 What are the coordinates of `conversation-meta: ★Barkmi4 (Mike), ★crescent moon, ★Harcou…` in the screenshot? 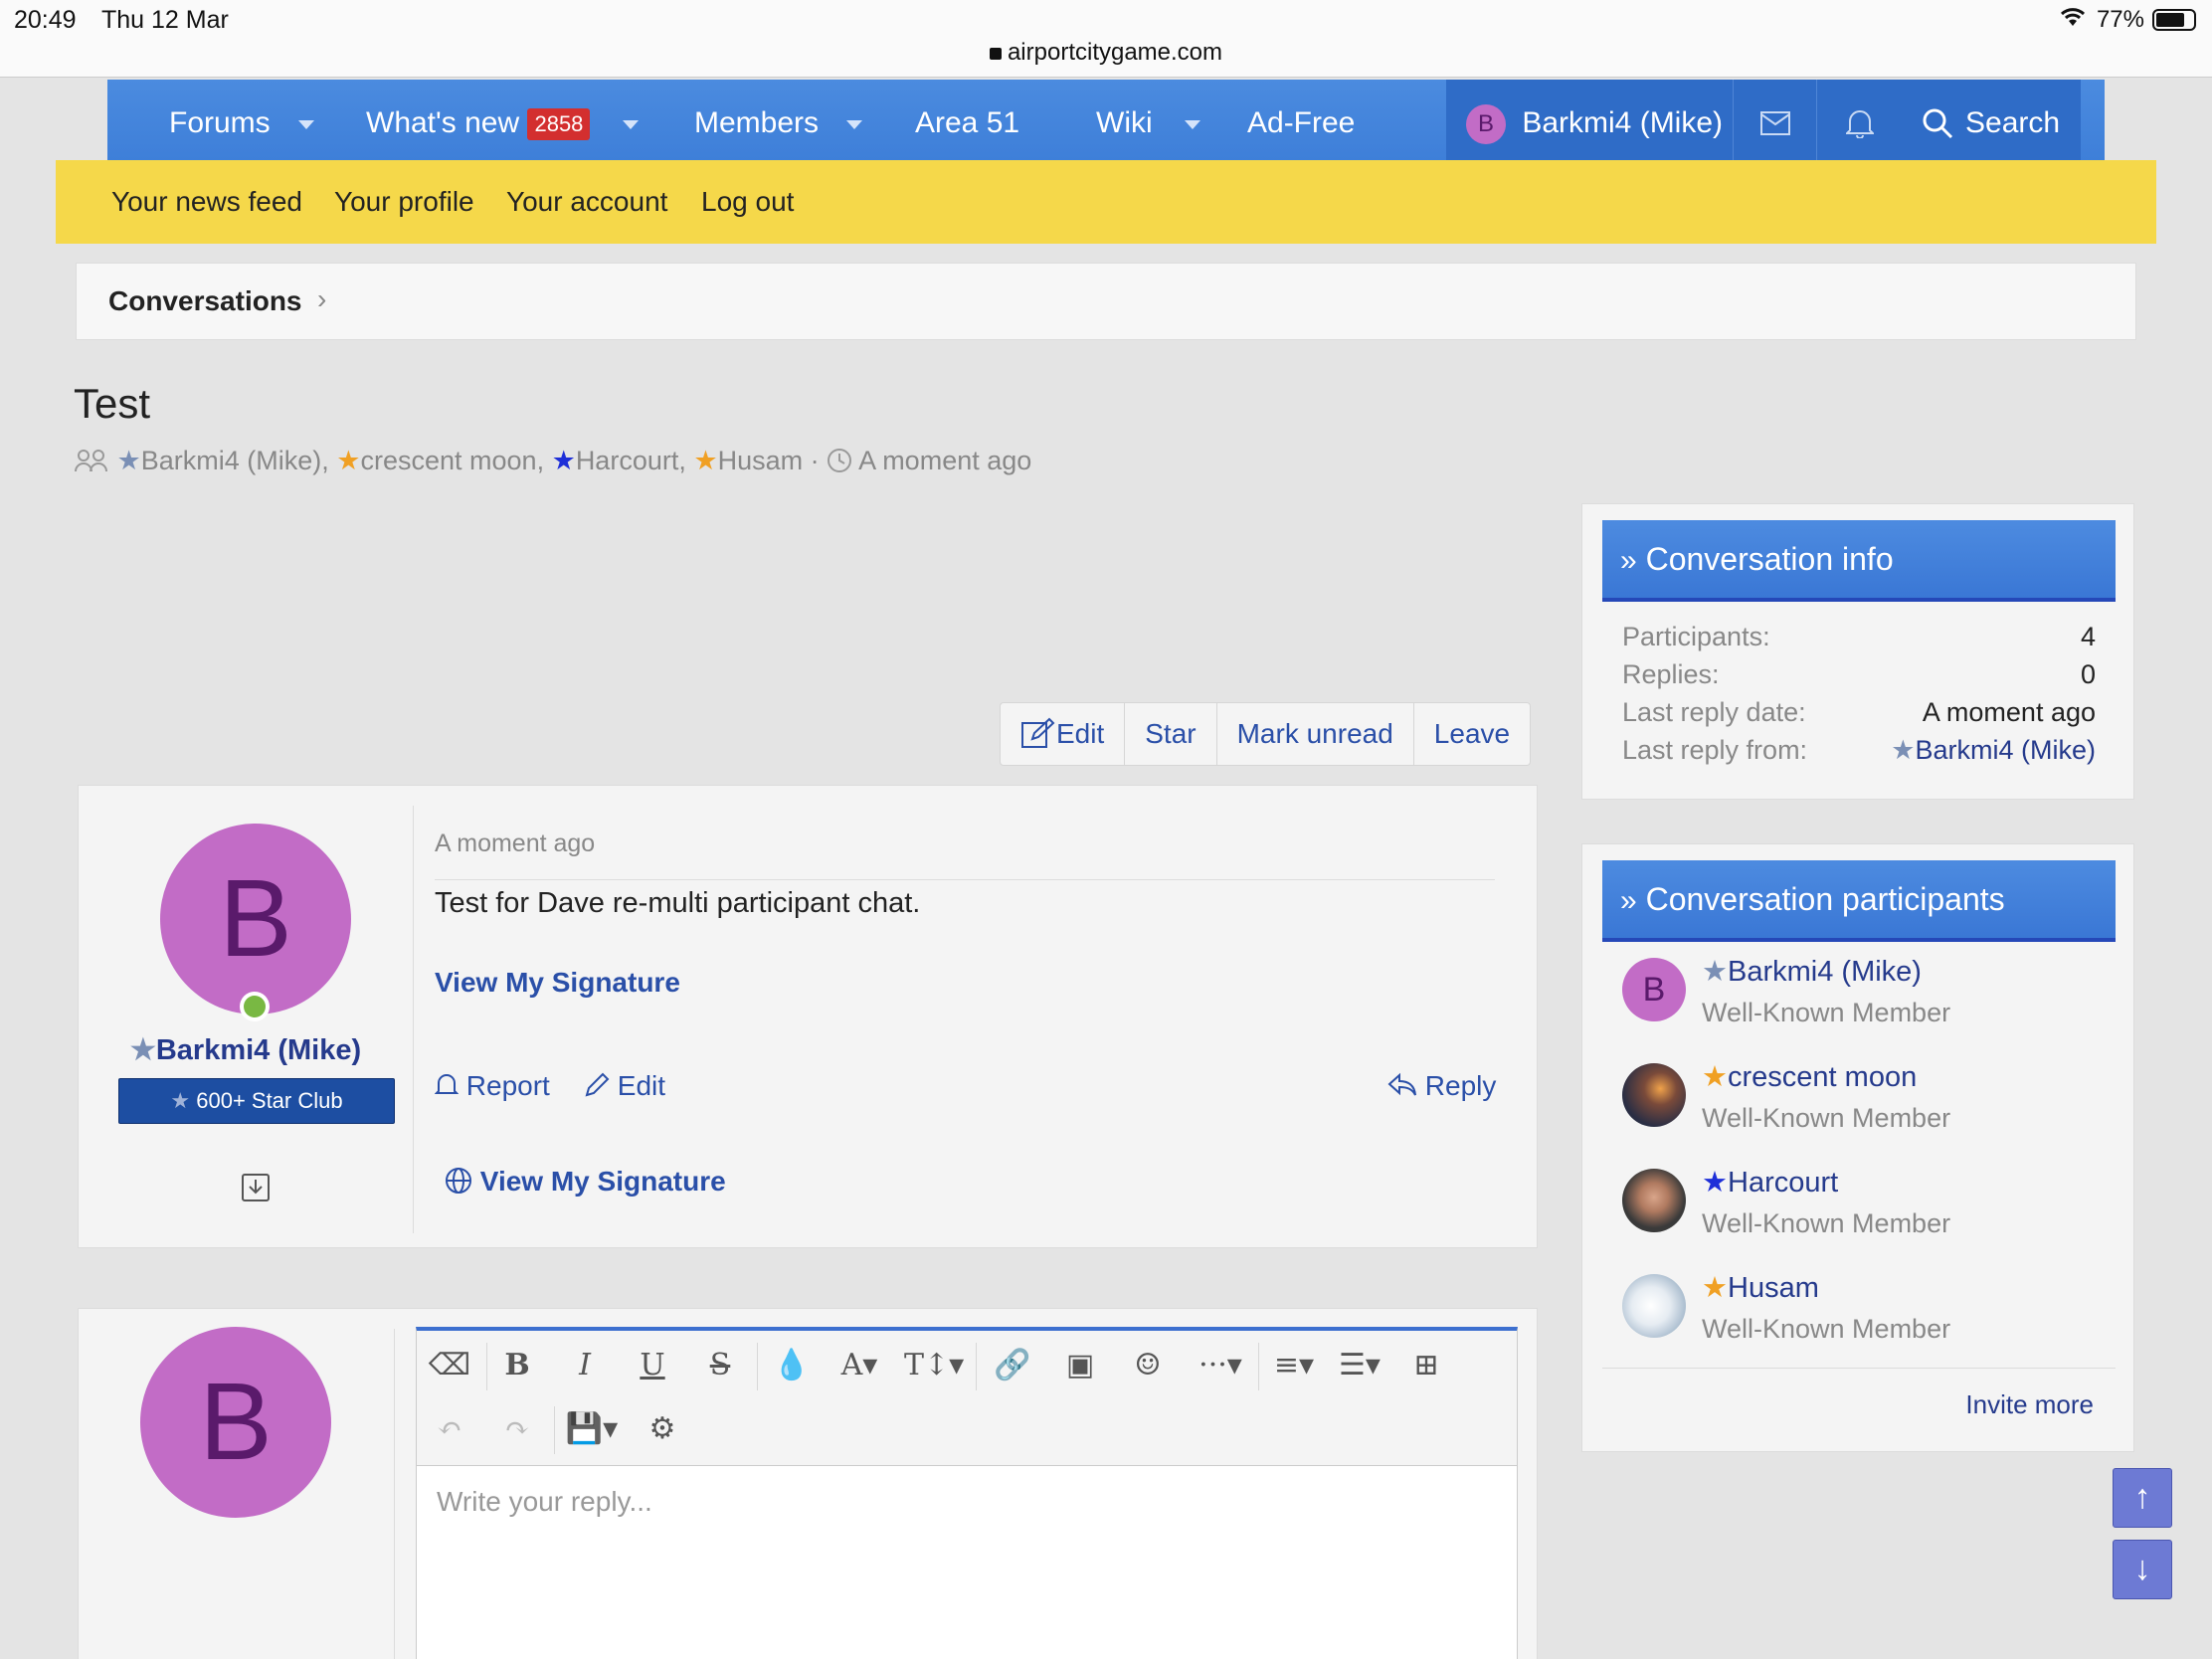 It's located at (552, 461).